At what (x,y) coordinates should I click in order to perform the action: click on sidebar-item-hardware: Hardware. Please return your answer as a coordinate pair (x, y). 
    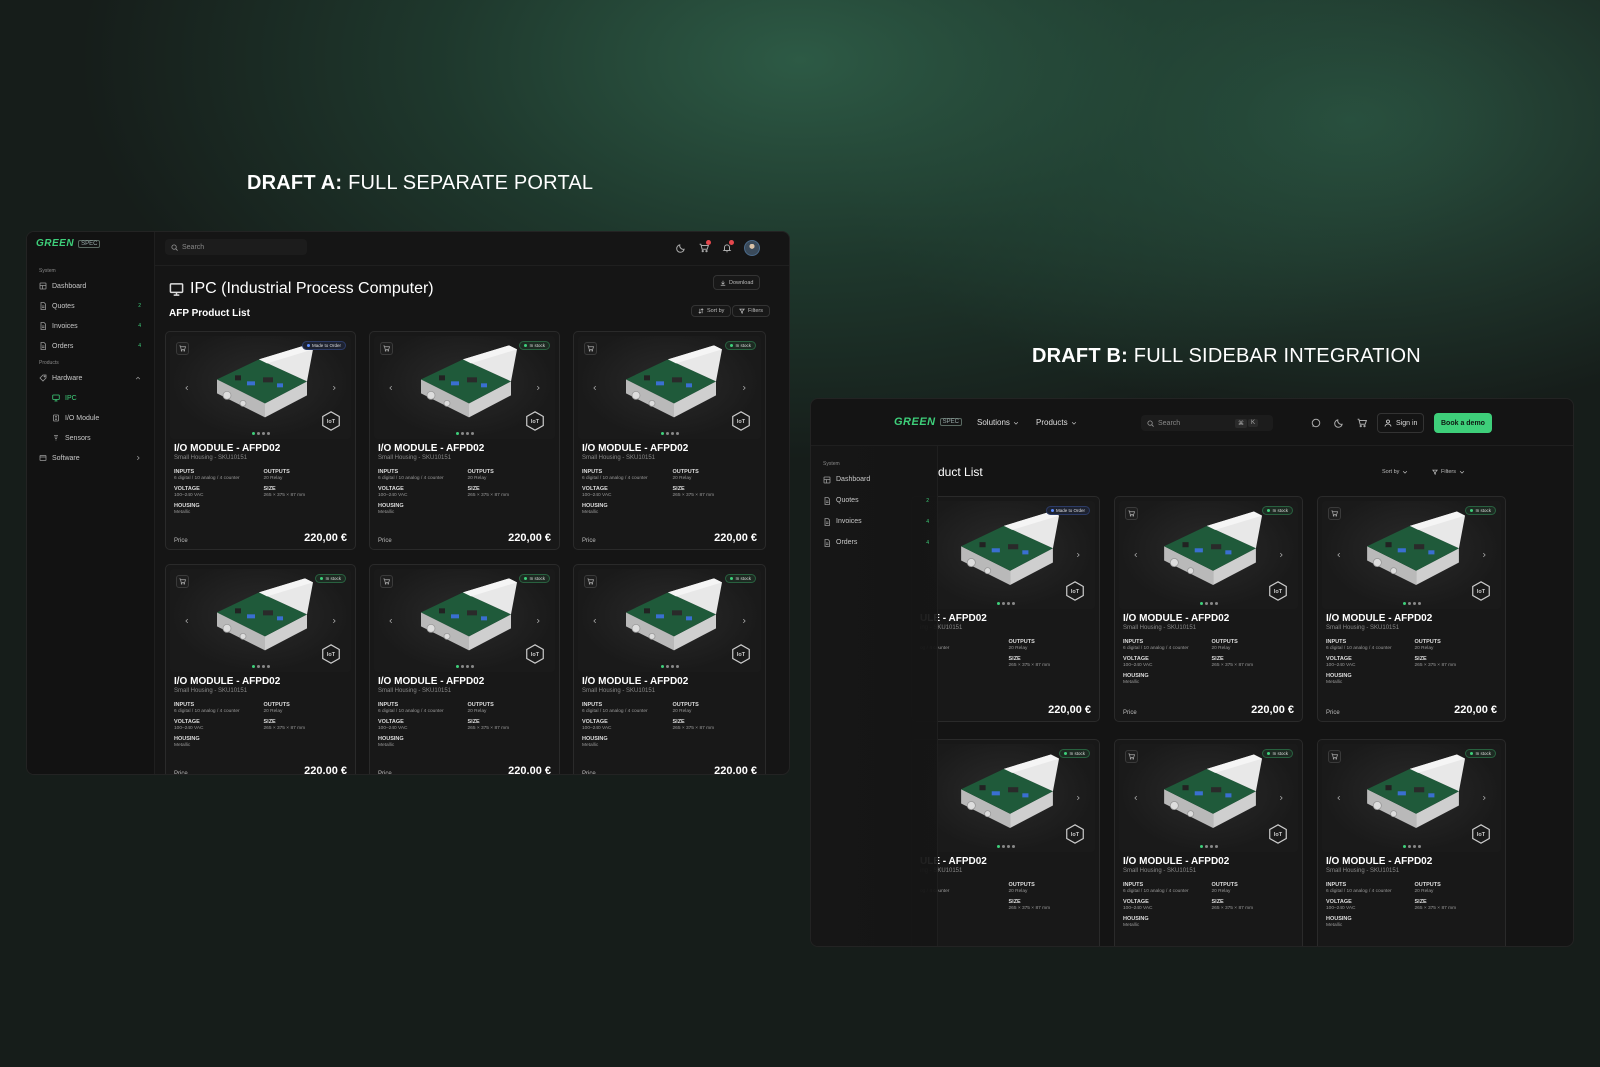
    Looking at the image, I should click on (90, 378).